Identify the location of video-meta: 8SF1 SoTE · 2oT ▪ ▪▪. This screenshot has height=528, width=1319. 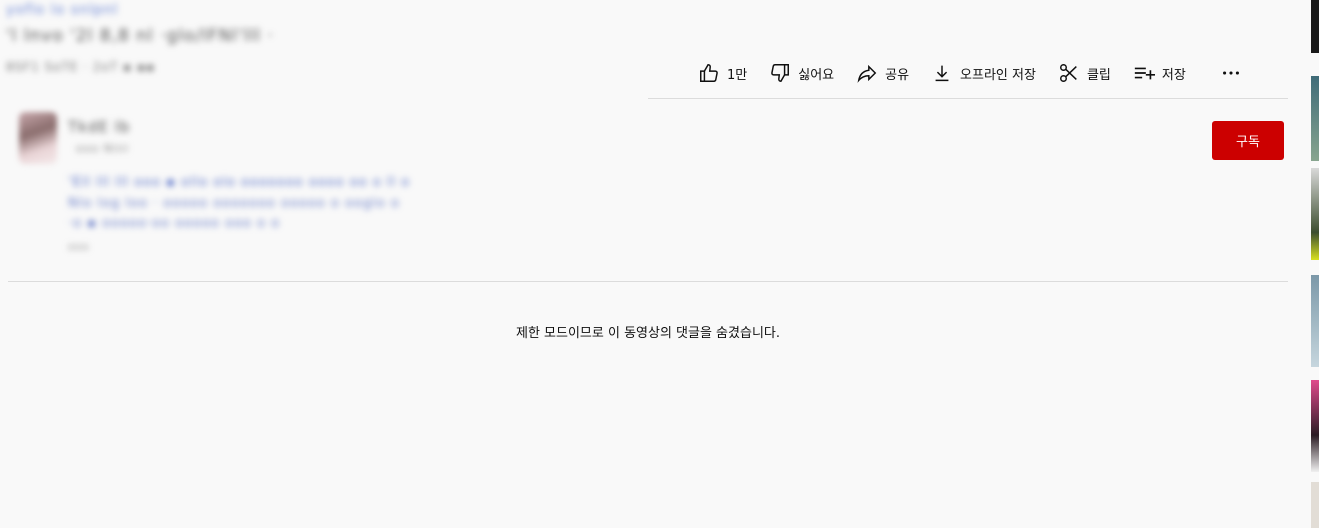
(81, 67).